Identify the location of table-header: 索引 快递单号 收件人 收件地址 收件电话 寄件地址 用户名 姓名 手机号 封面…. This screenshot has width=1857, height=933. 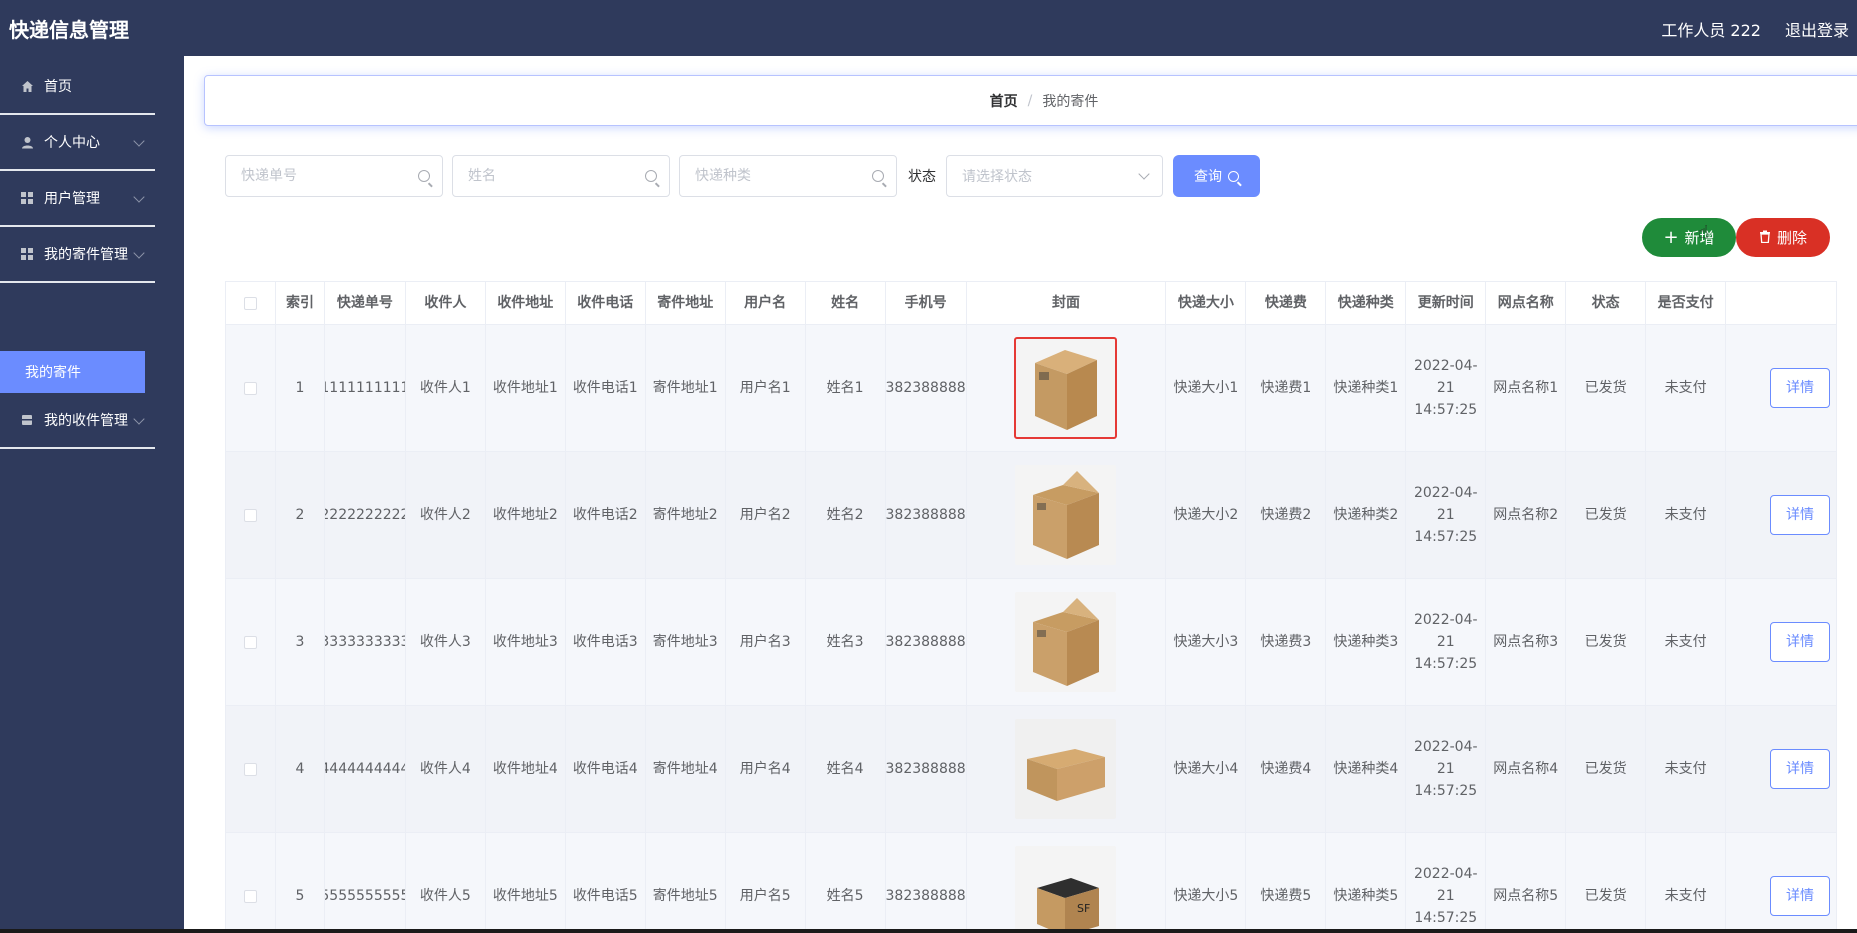
(1032, 303).